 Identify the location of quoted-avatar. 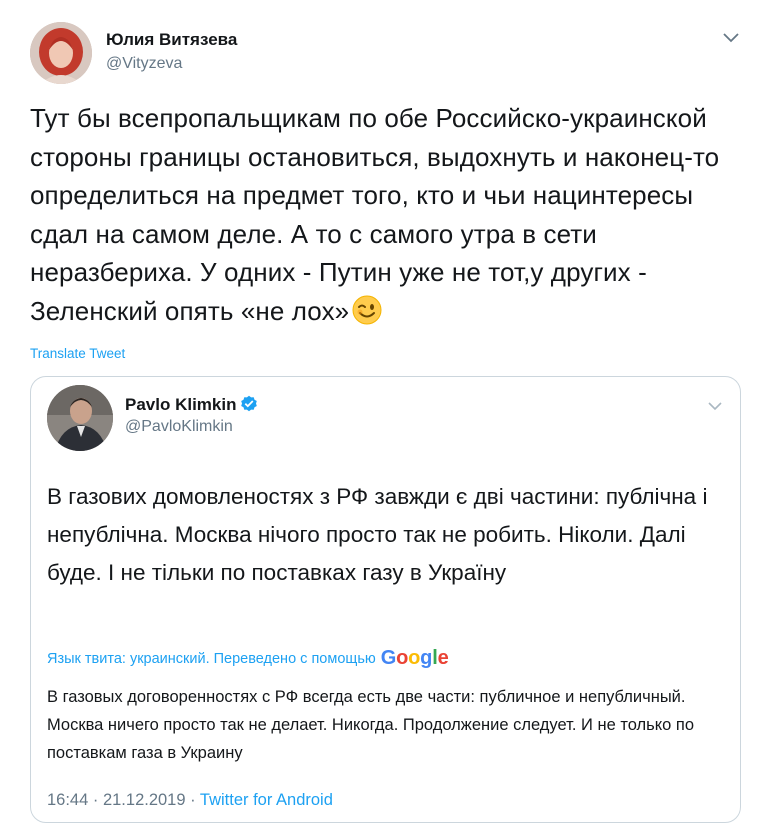
(80, 418).